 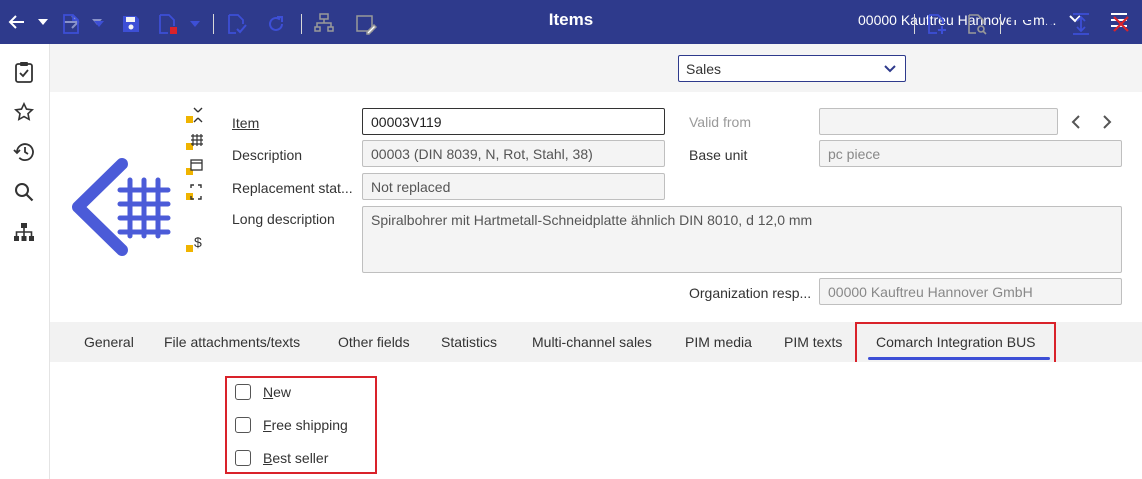 What do you see at coordinates (71, 24) in the screenshot?
I see `new-document-icon` at bounding box center [71, 24].